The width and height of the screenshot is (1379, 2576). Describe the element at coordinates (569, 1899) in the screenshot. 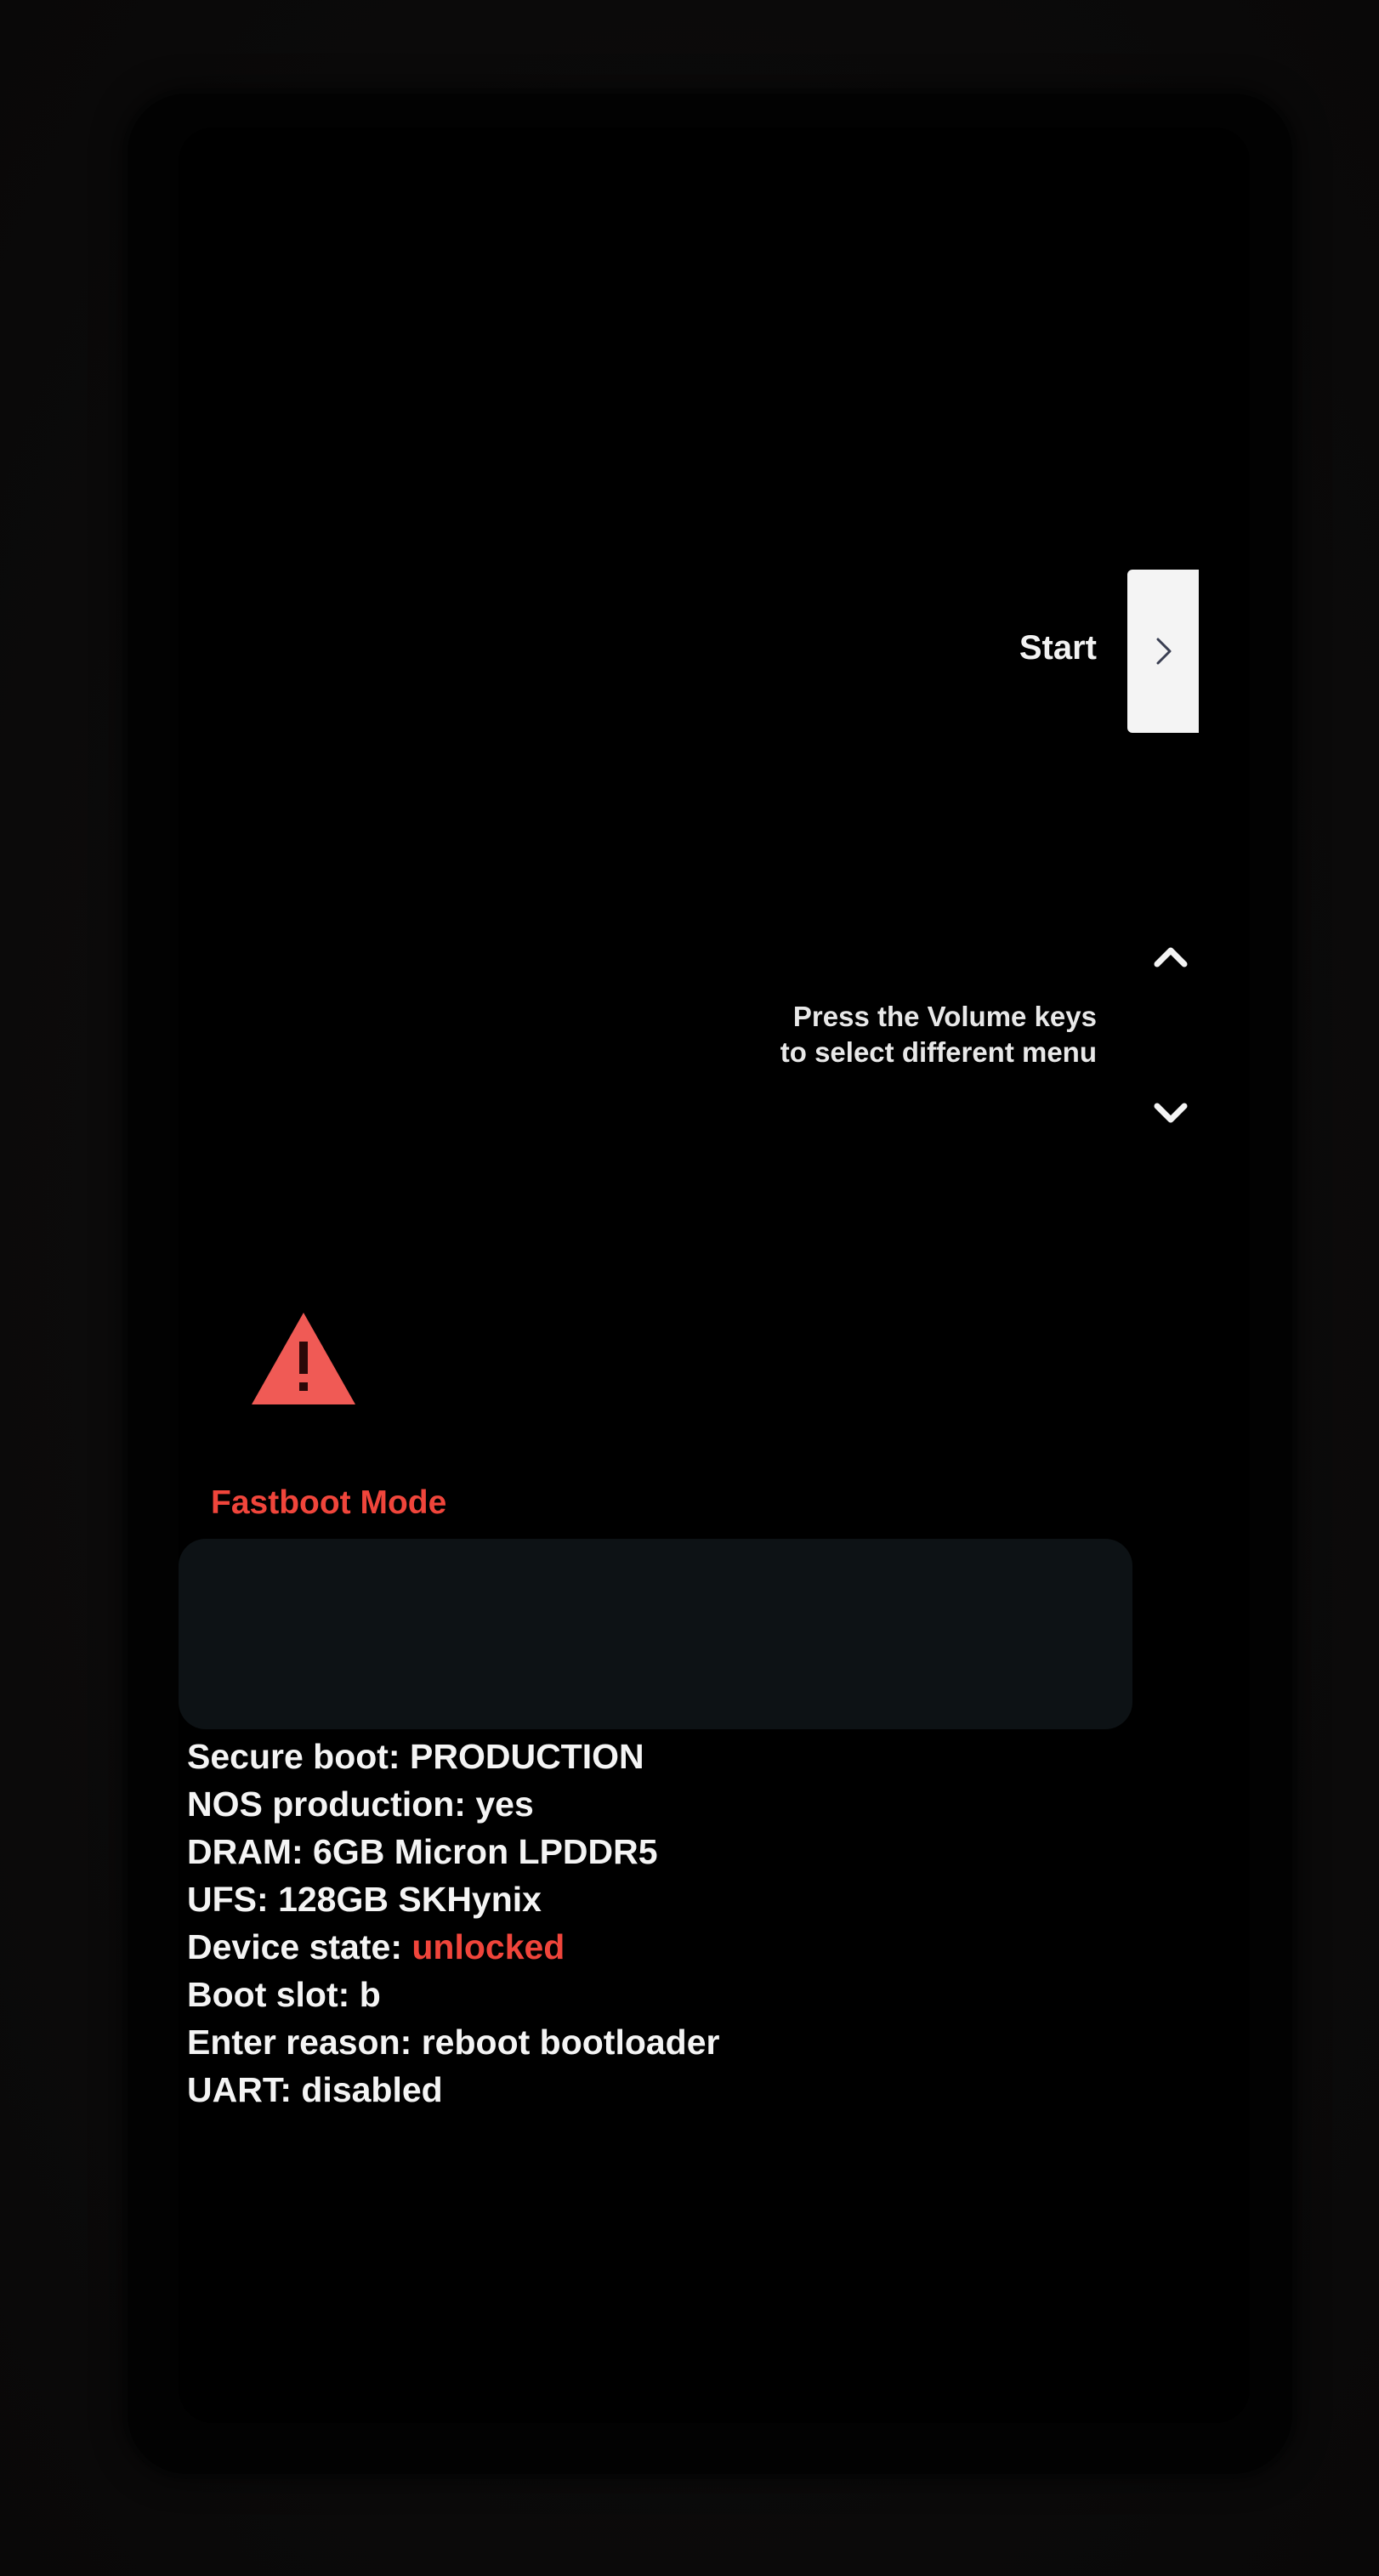

I see `info-row-ufs: UFS: 128GB SKHynix` at that location.